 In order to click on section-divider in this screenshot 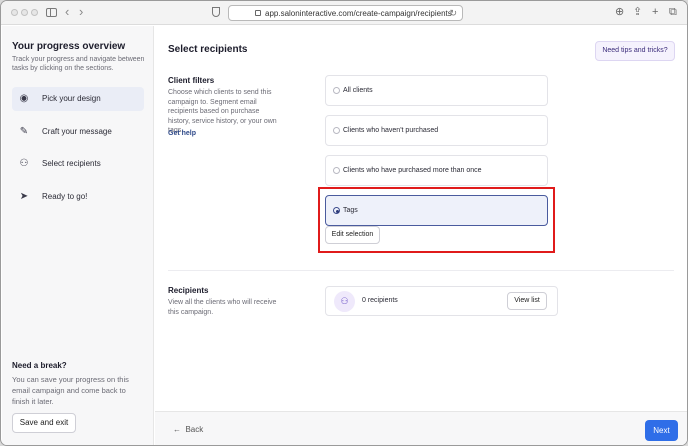, I will do `click(421, 270)`.